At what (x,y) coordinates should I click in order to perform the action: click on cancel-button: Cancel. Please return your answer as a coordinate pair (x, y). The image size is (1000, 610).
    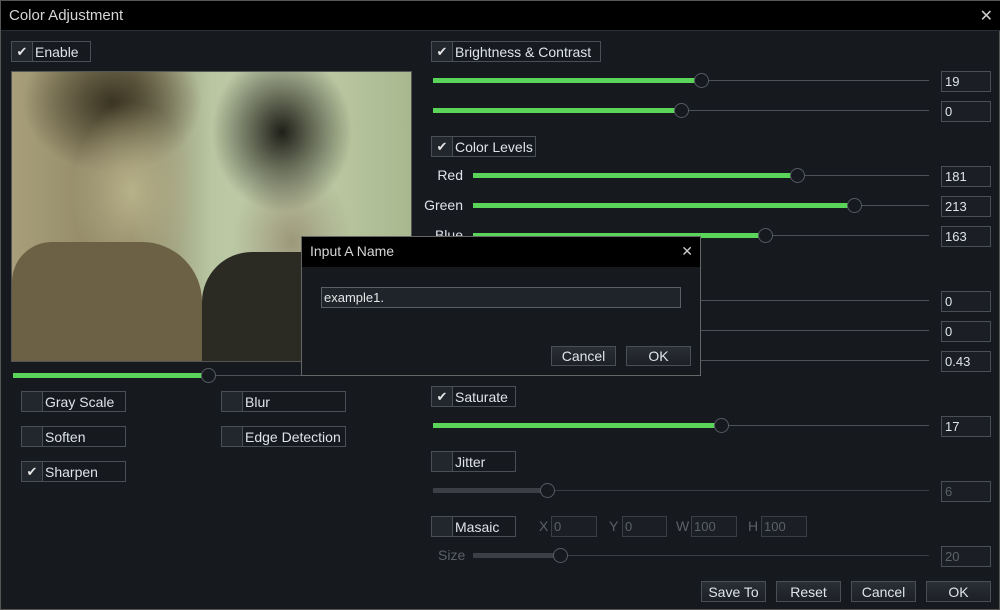
    Looking at the image, I should click on (883, 591).